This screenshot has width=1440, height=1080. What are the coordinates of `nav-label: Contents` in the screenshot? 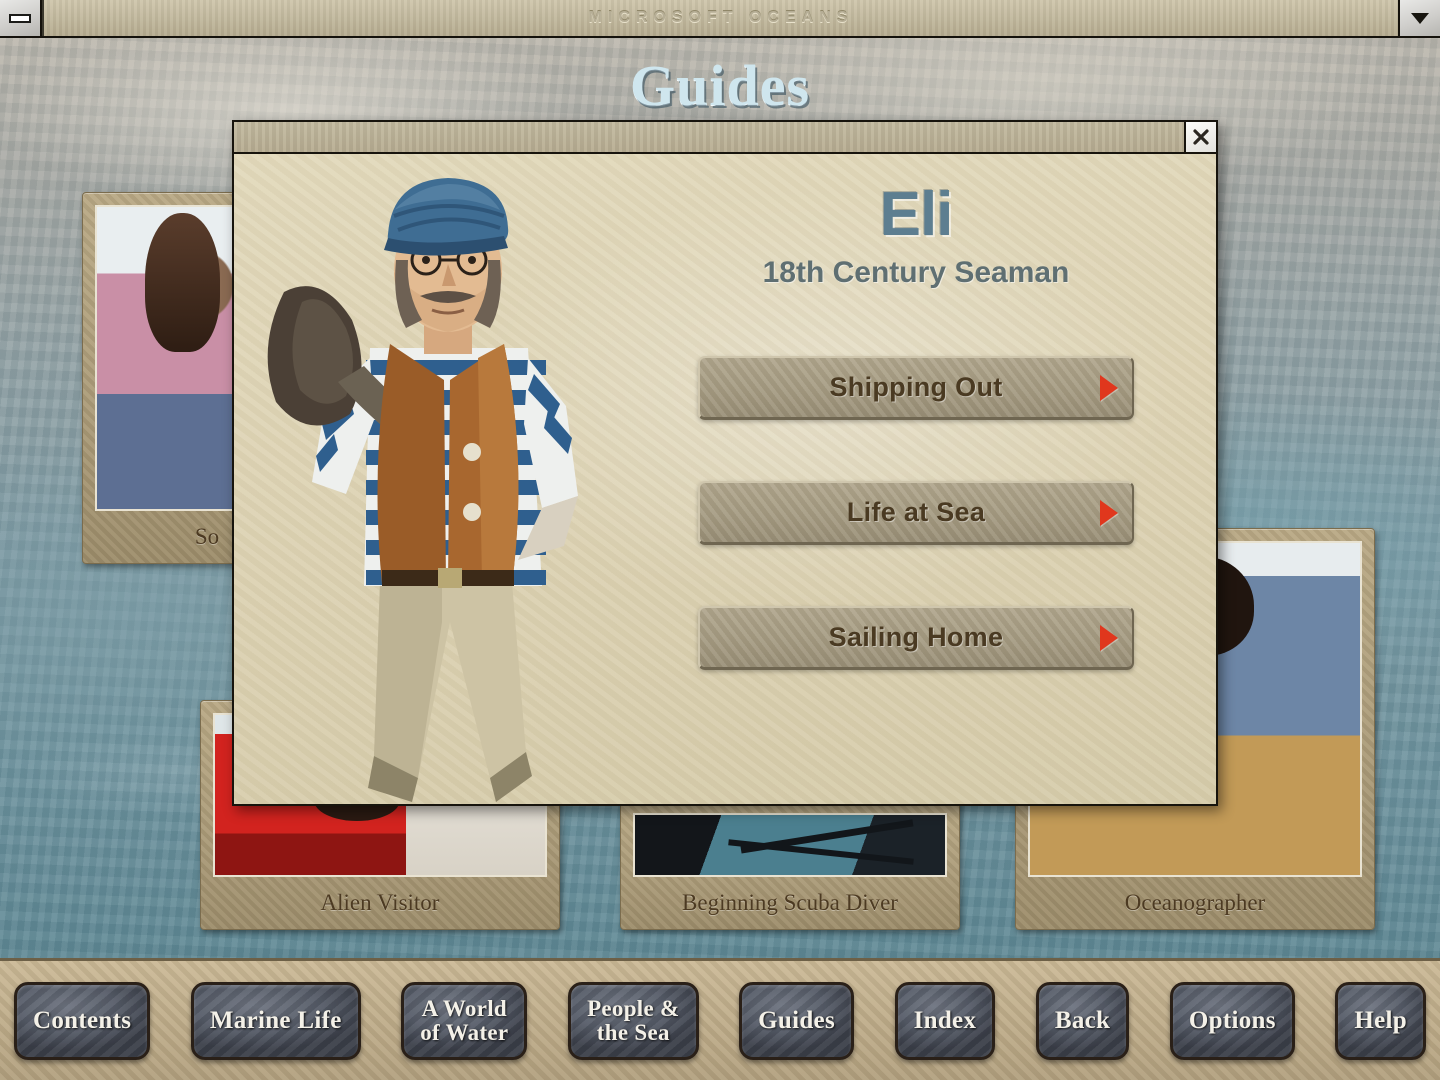 It's located at (82, 1020).